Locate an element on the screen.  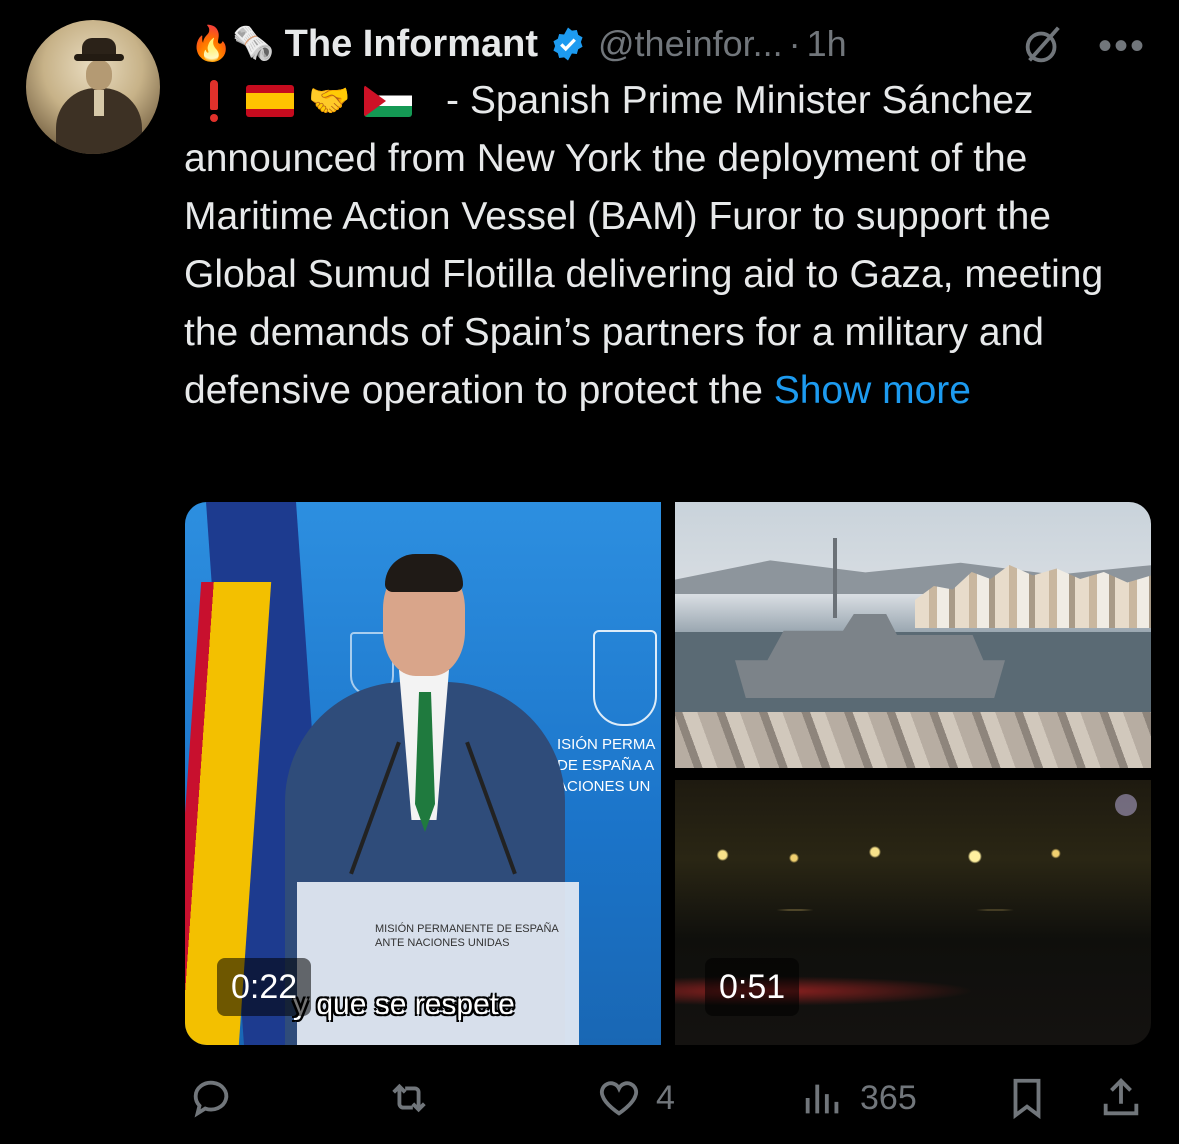
tweet-header: 🔥🗞️ The Informant @theinfor... · 1h is located at coordinates (518, 44).